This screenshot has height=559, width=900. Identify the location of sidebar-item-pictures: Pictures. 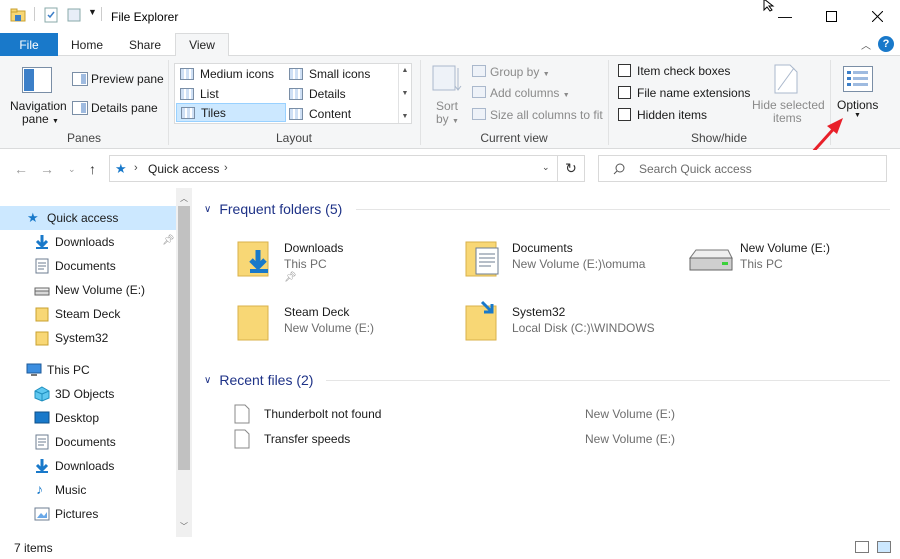
(88, 514).